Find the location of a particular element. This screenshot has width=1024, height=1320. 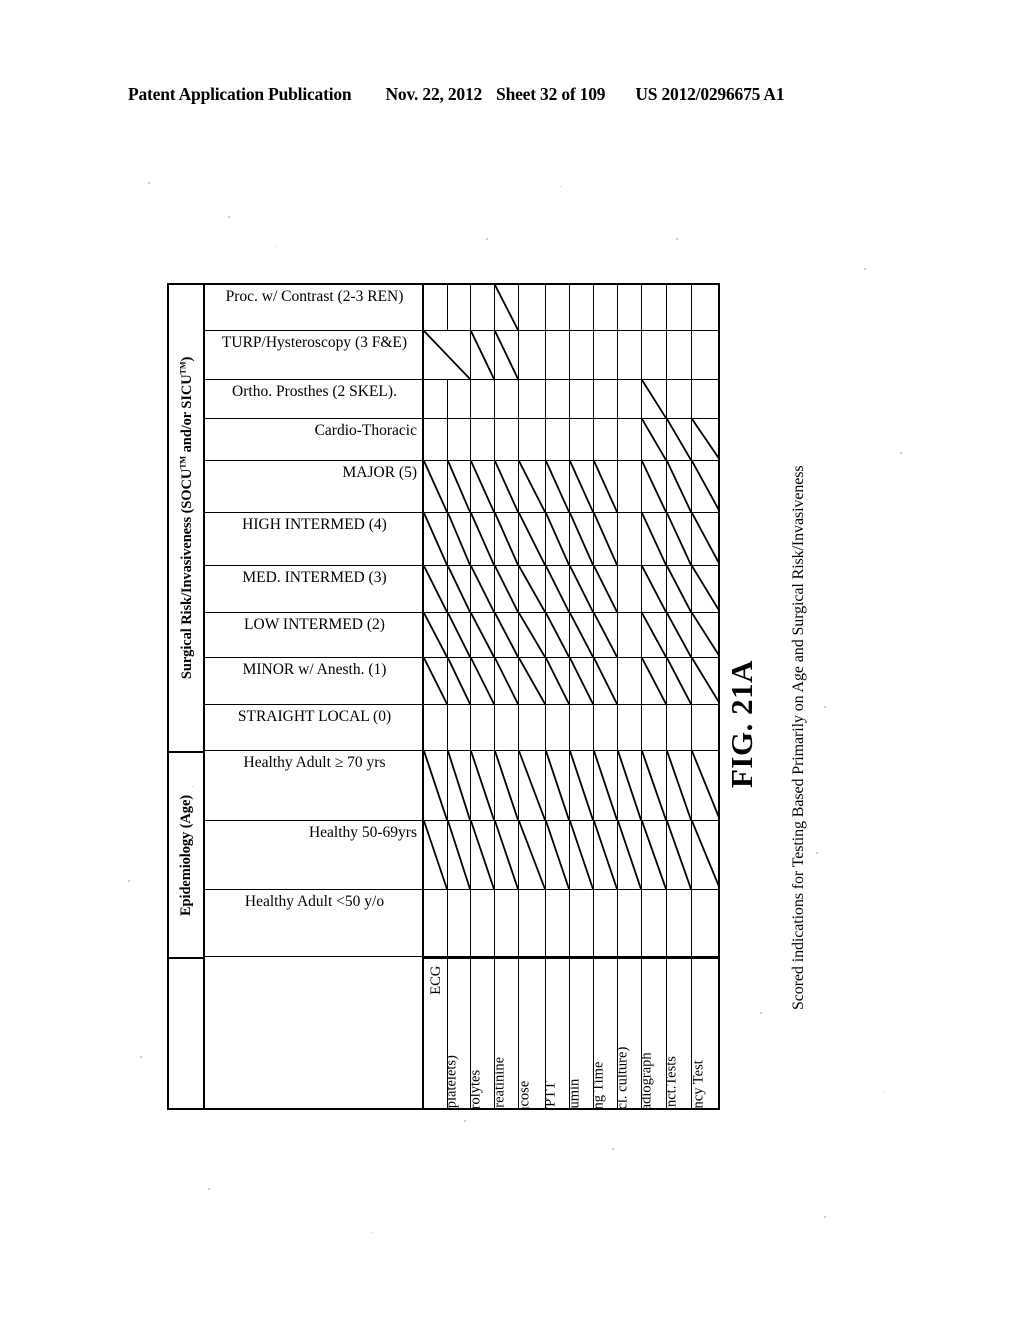

column-header: CBC (+platelets) is located at coordinates (459, 1033).